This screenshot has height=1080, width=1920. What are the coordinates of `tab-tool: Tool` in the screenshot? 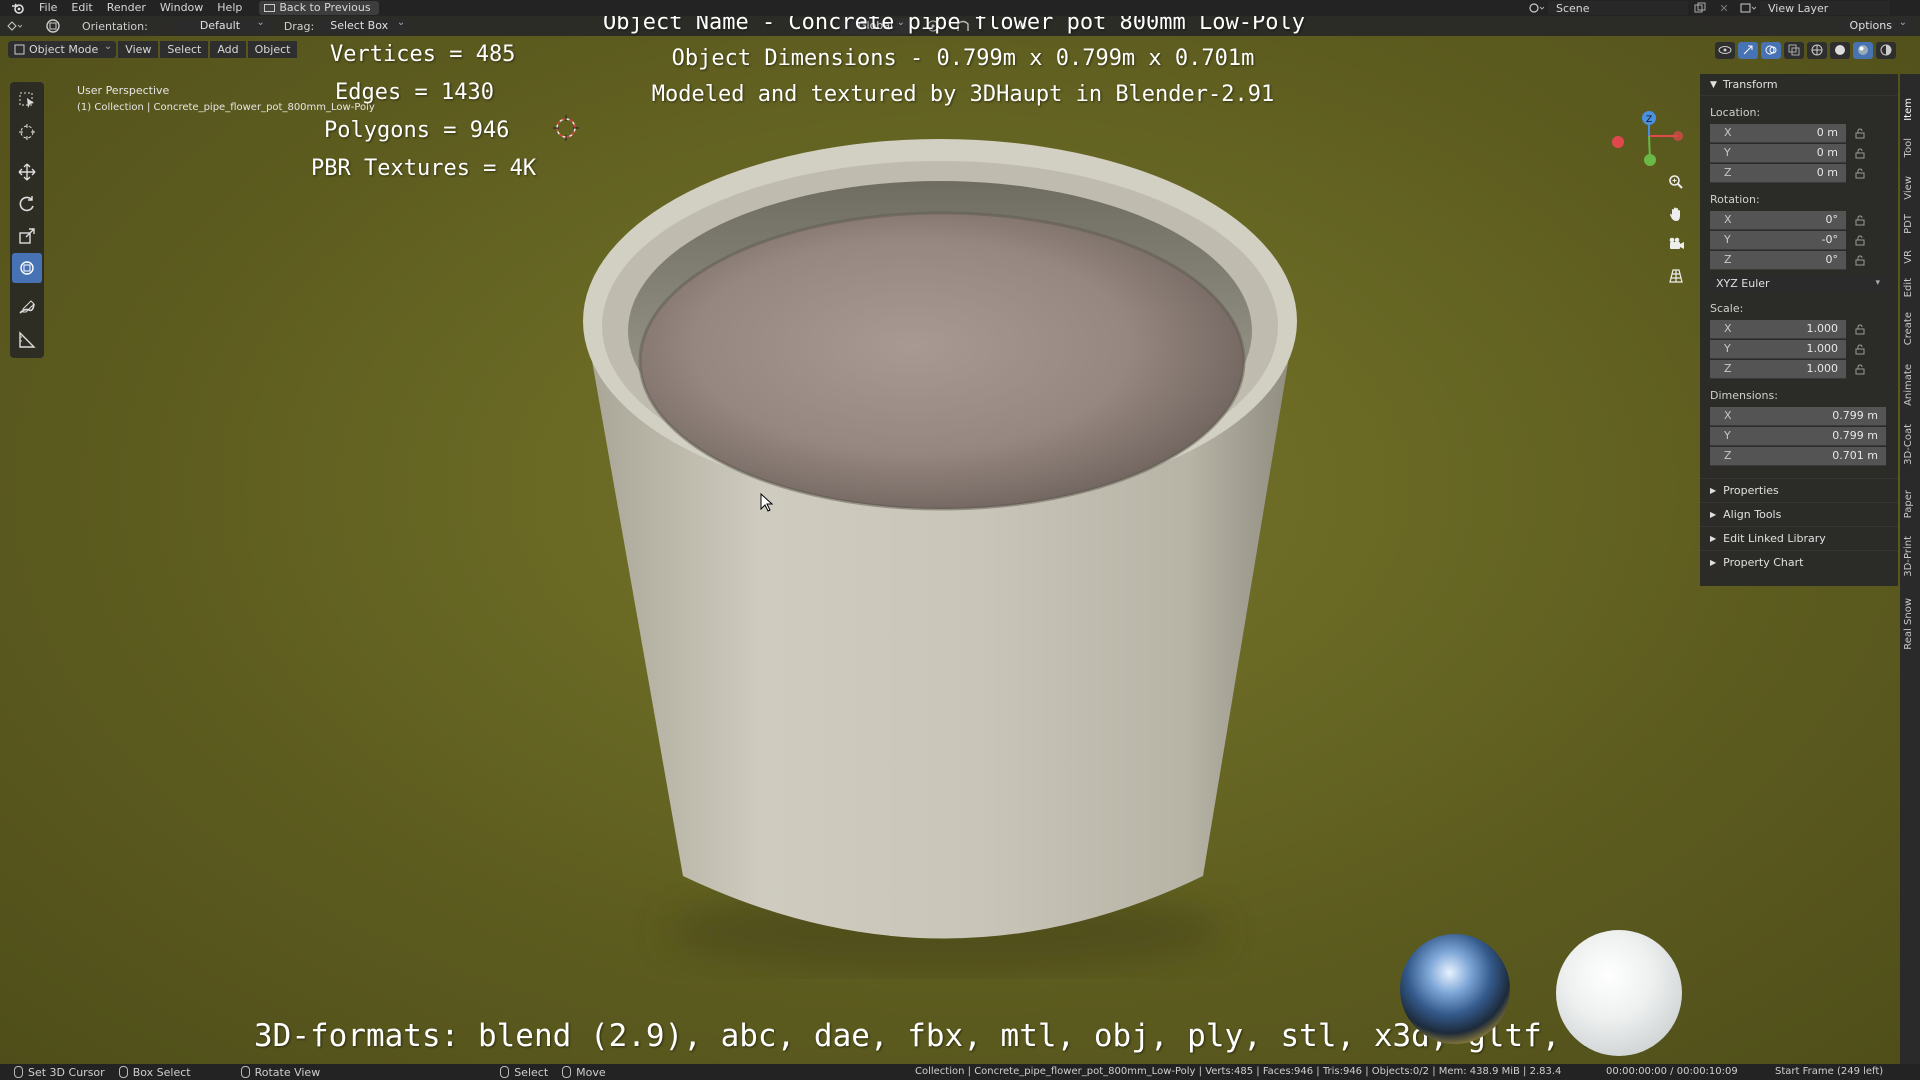 It's located at (1908, 147).